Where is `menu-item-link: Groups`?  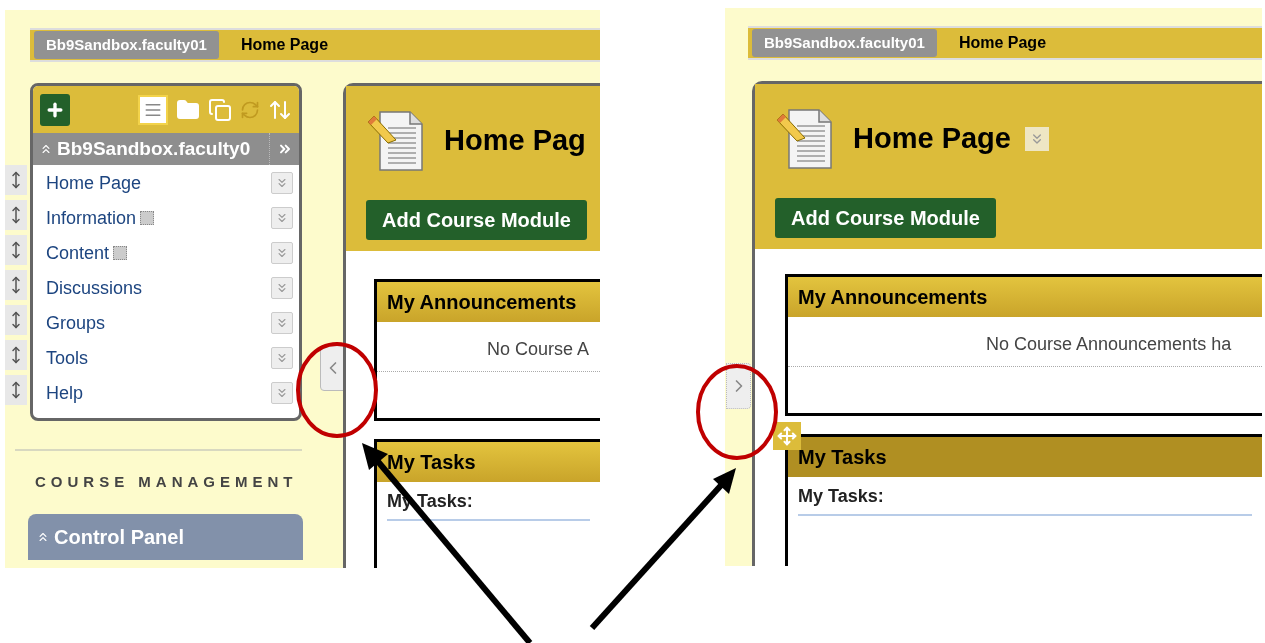 menu-item-link: Groups is located at coordinates (76, 323).